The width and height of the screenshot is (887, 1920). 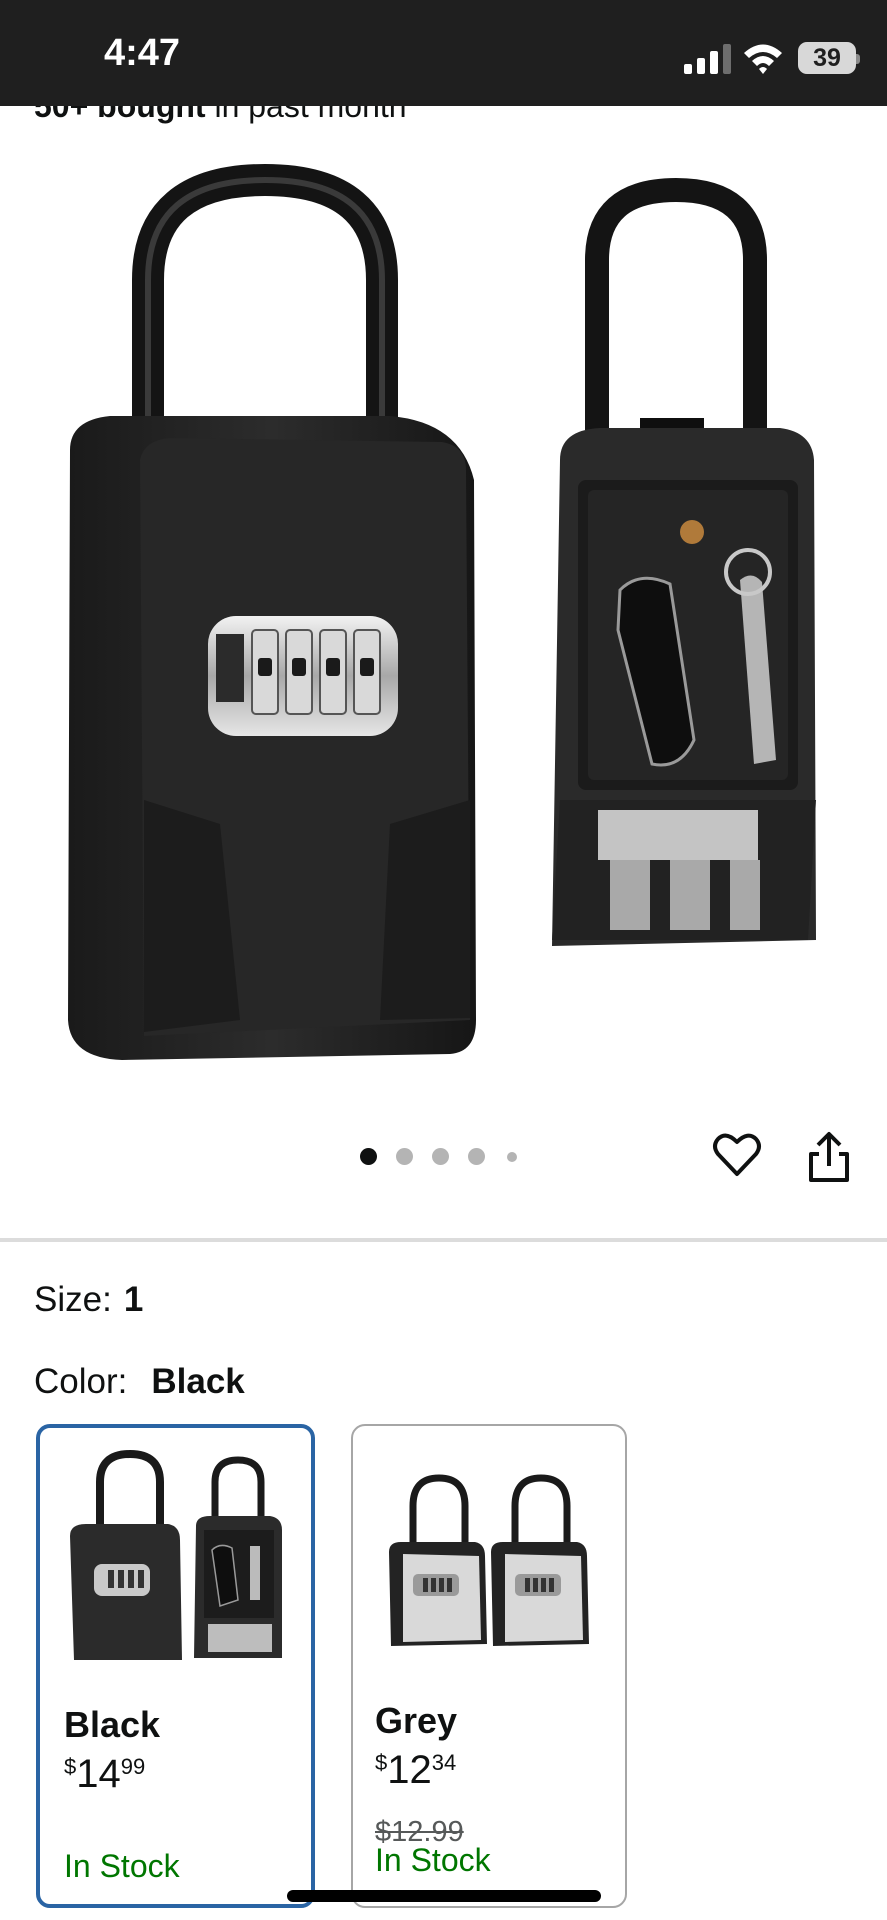 What do you see at coordinates (198, 1381) in the screenshot?
I see `color-value: Black` at bounding box center [198, 1381].